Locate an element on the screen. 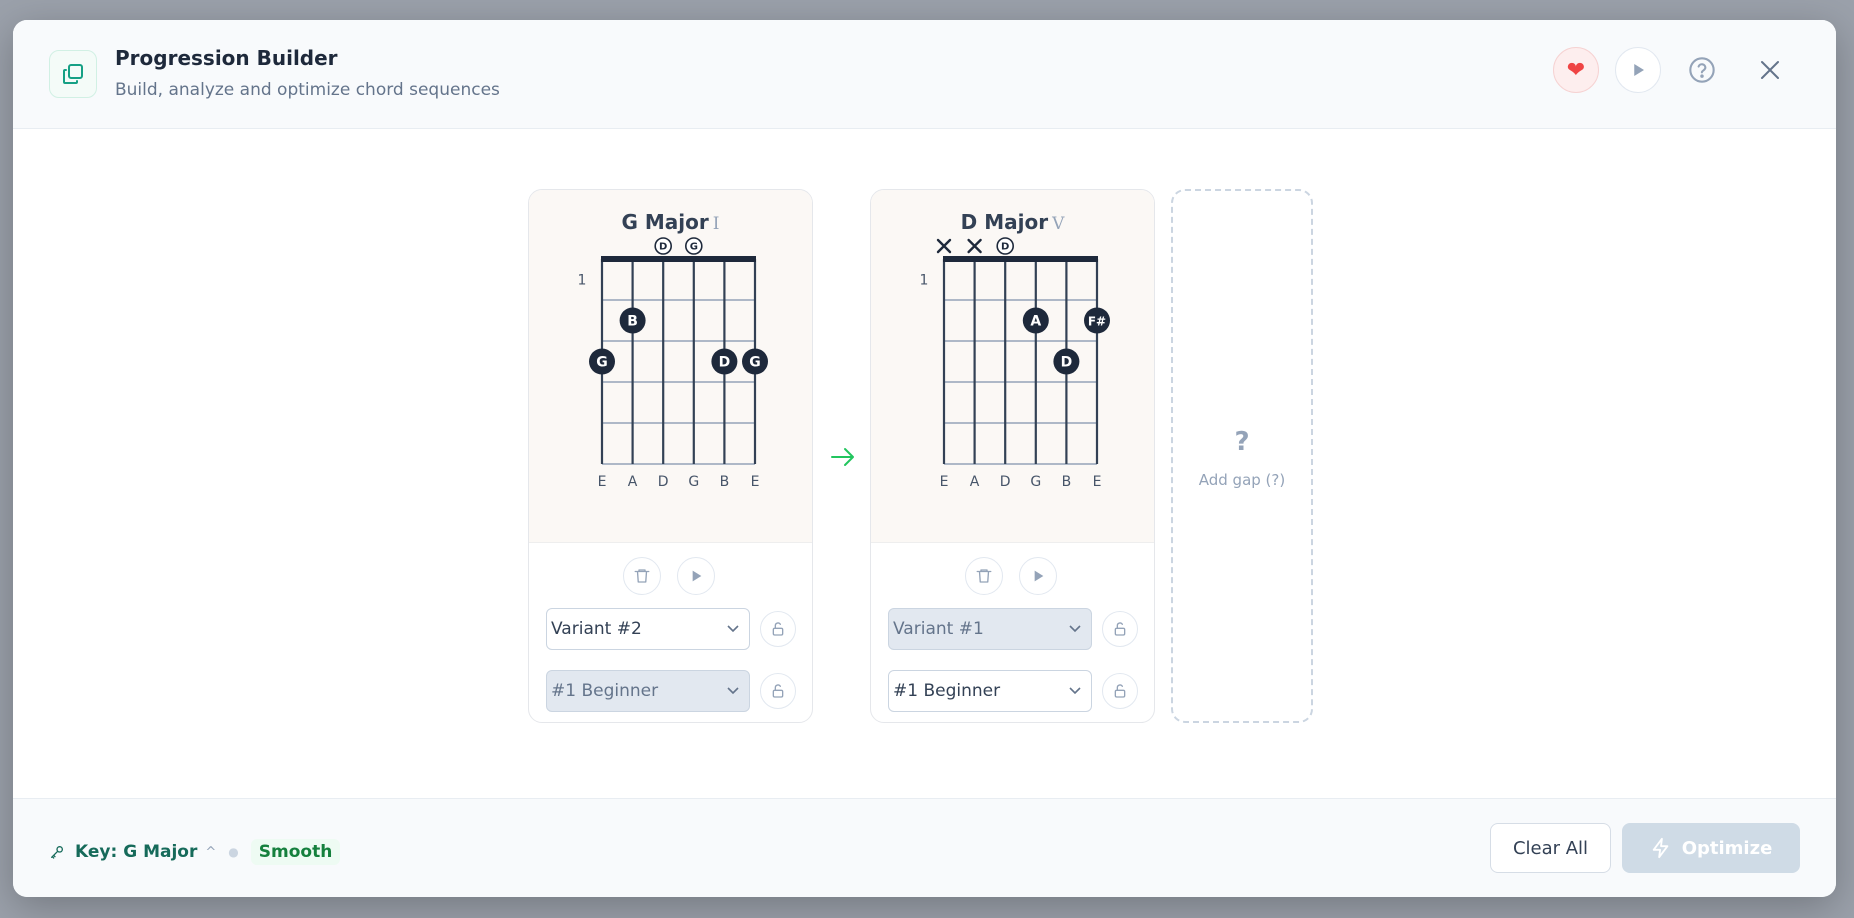  variant-value: Variant #1 is located at coordinates (938, 629).